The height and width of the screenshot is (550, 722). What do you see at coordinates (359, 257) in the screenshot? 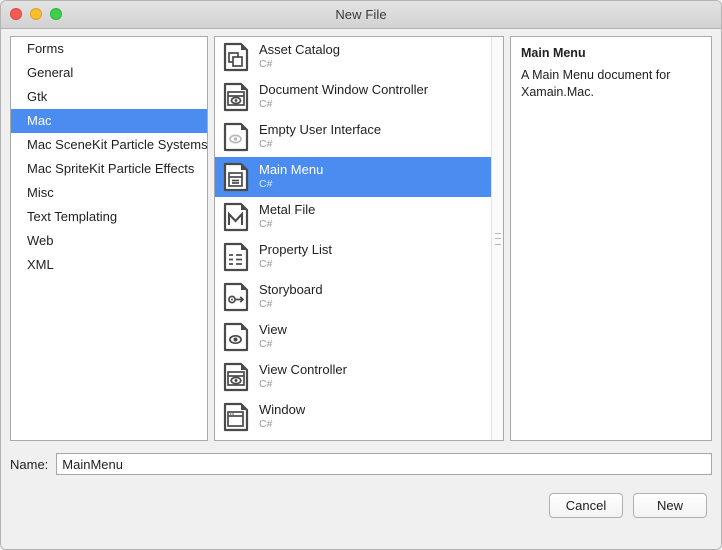
I see `template-item-property-list: Property List C#` at bounding box center [359, 257].